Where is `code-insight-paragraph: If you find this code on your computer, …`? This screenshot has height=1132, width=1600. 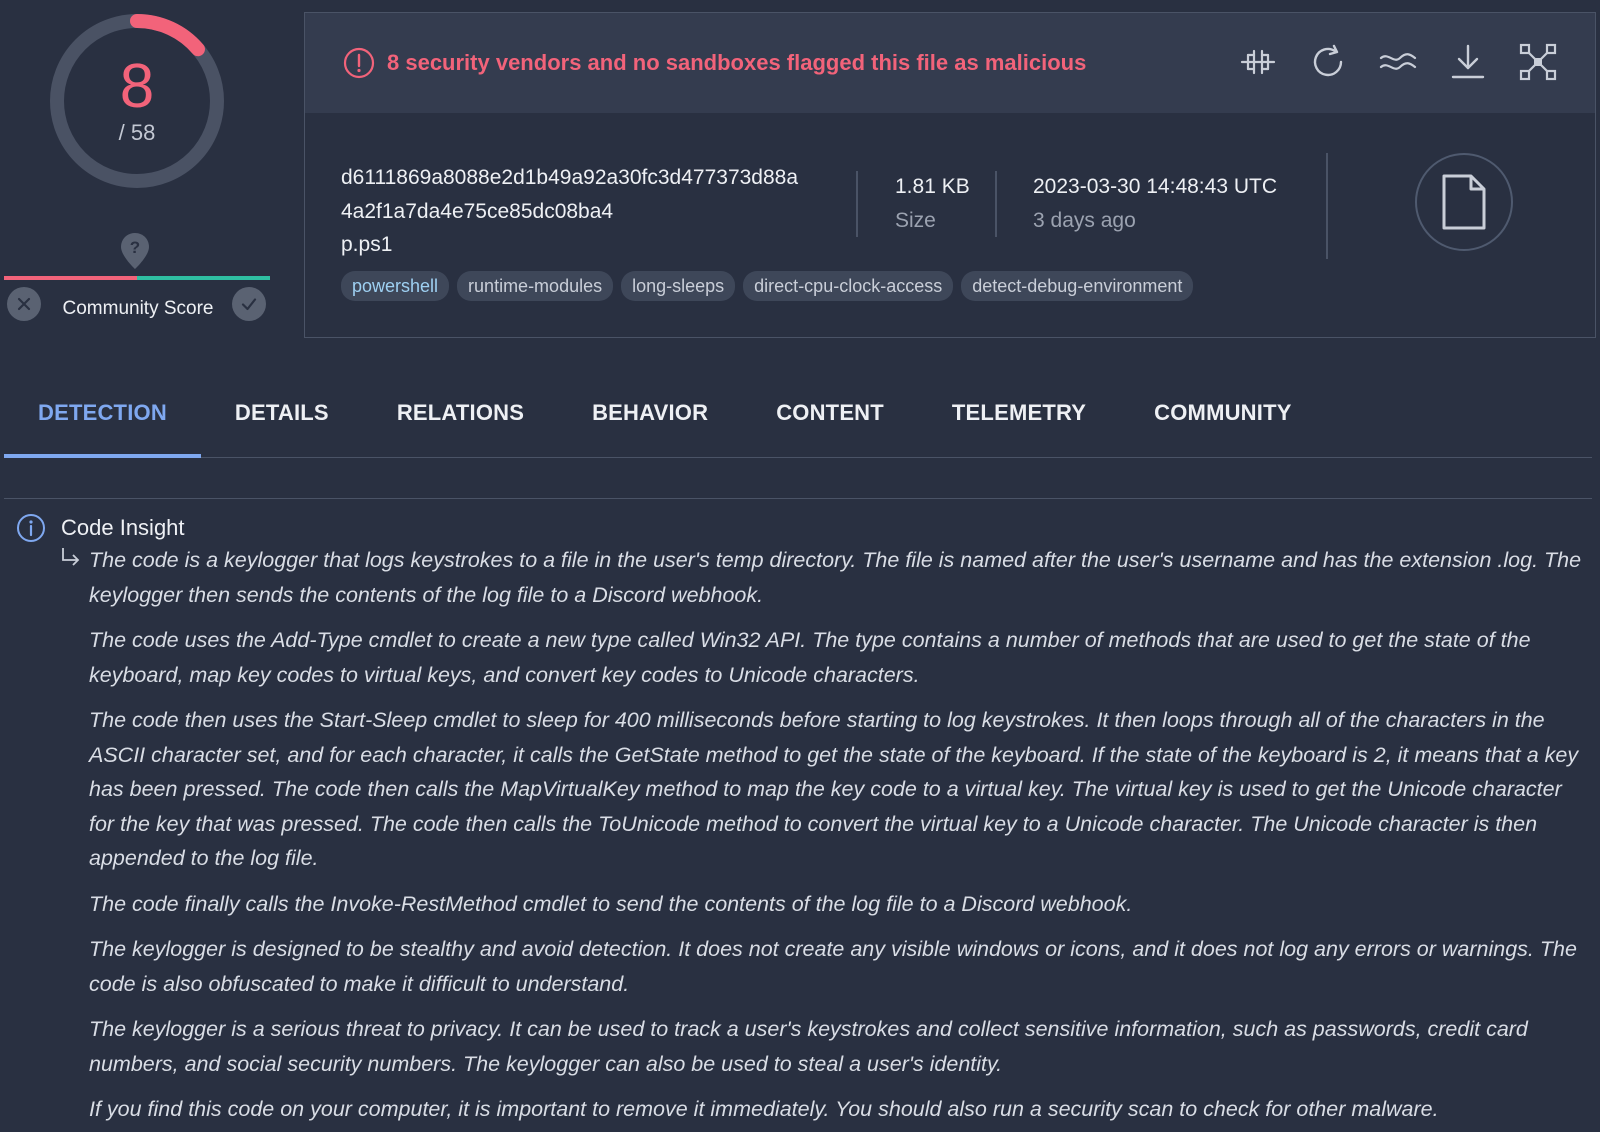 code-insight-paragraph: If you find this code on your computer, … is located at coordinates (764, 1109).